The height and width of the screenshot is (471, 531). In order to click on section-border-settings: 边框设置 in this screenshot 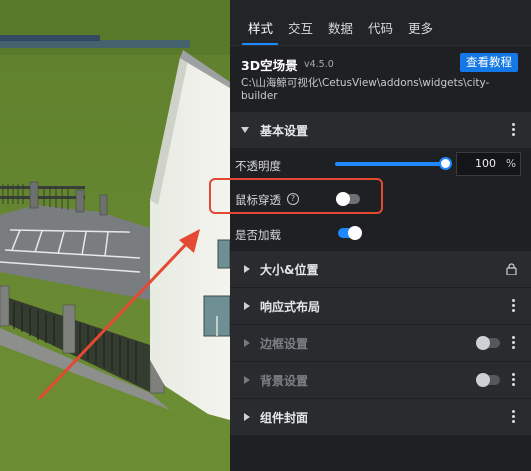, I will do `click(380, 343)`.